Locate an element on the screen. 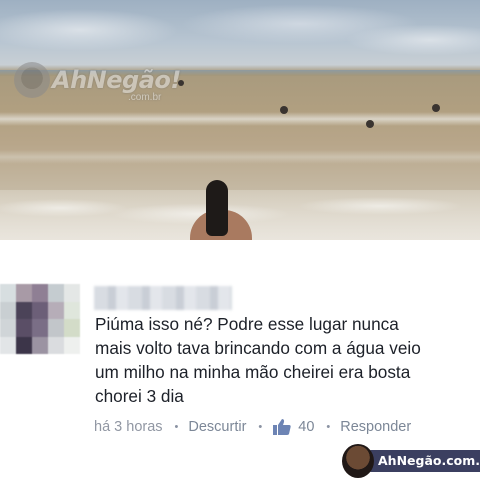  watermark-logo-icon is located at coordinates (32, 80).